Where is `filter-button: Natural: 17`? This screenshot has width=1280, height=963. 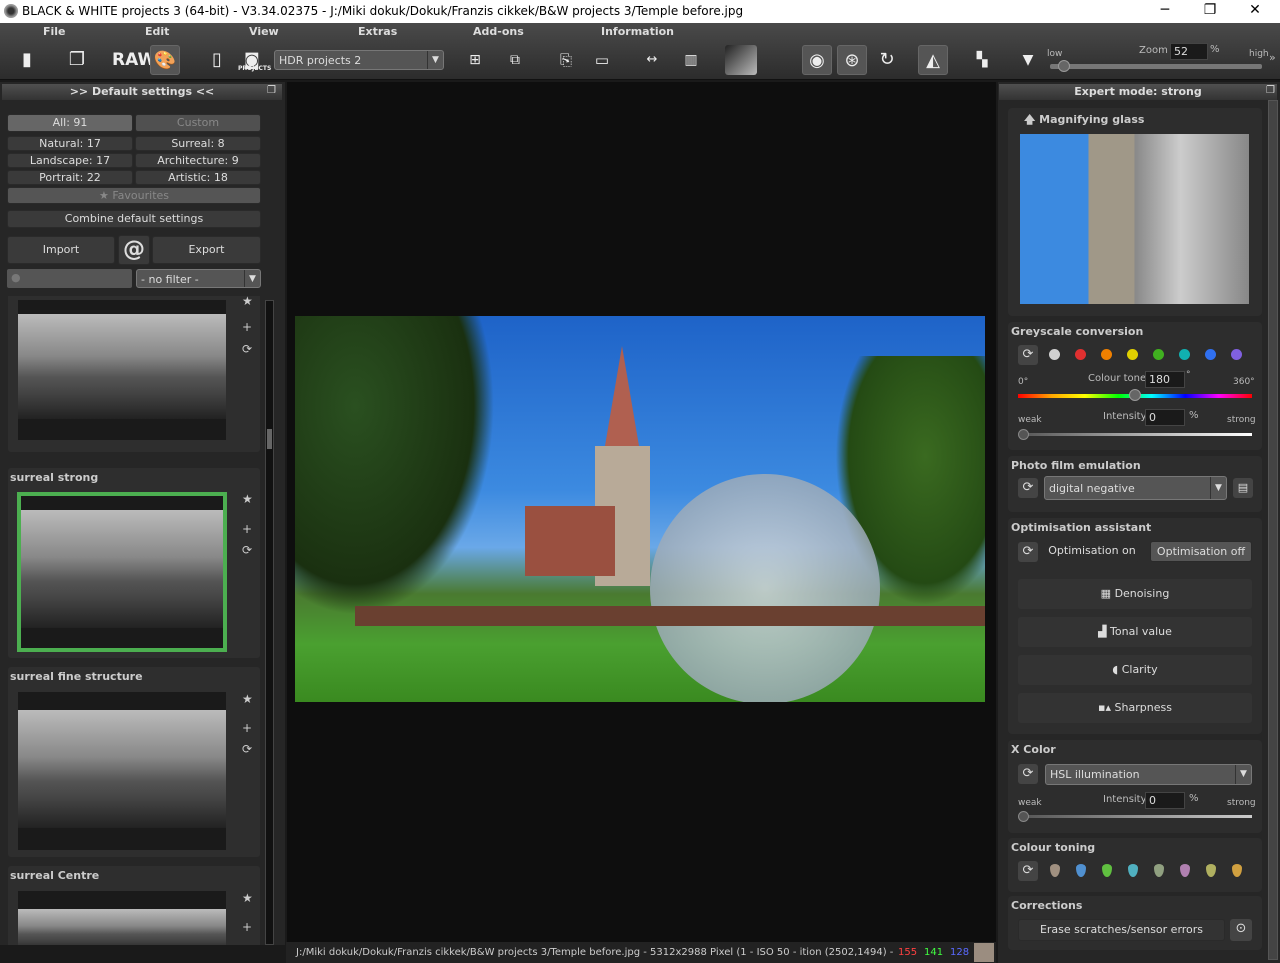
filter-button: Natural: 17 is located at coordinates (70, 143).